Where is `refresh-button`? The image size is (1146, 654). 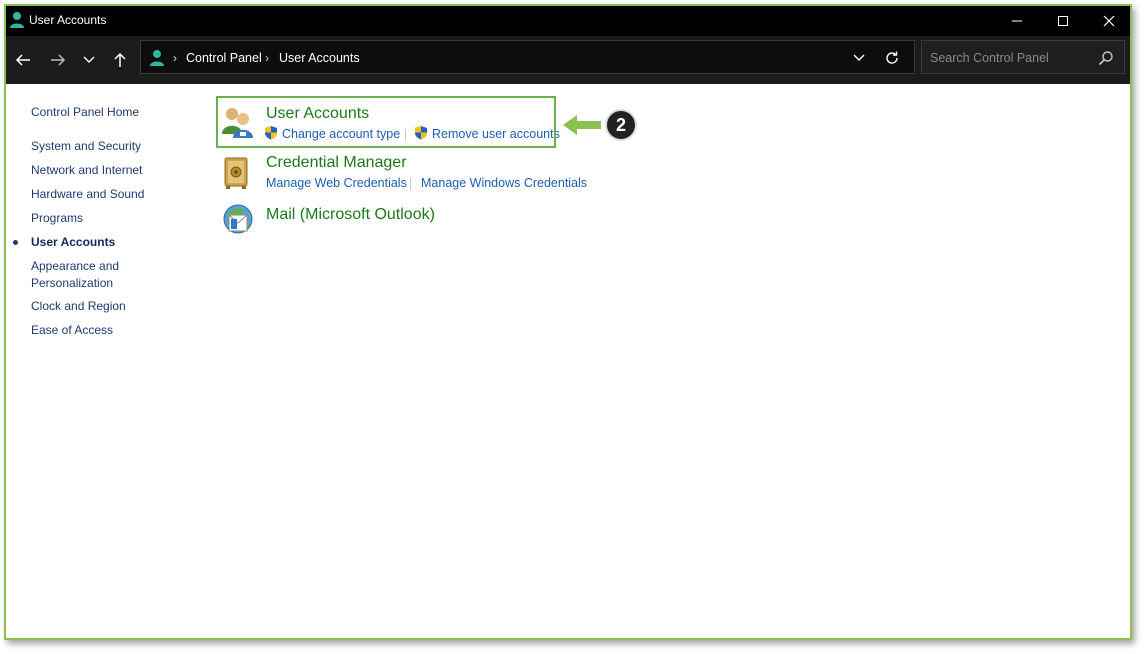
refresh-button is located at coordinates (892, 58).